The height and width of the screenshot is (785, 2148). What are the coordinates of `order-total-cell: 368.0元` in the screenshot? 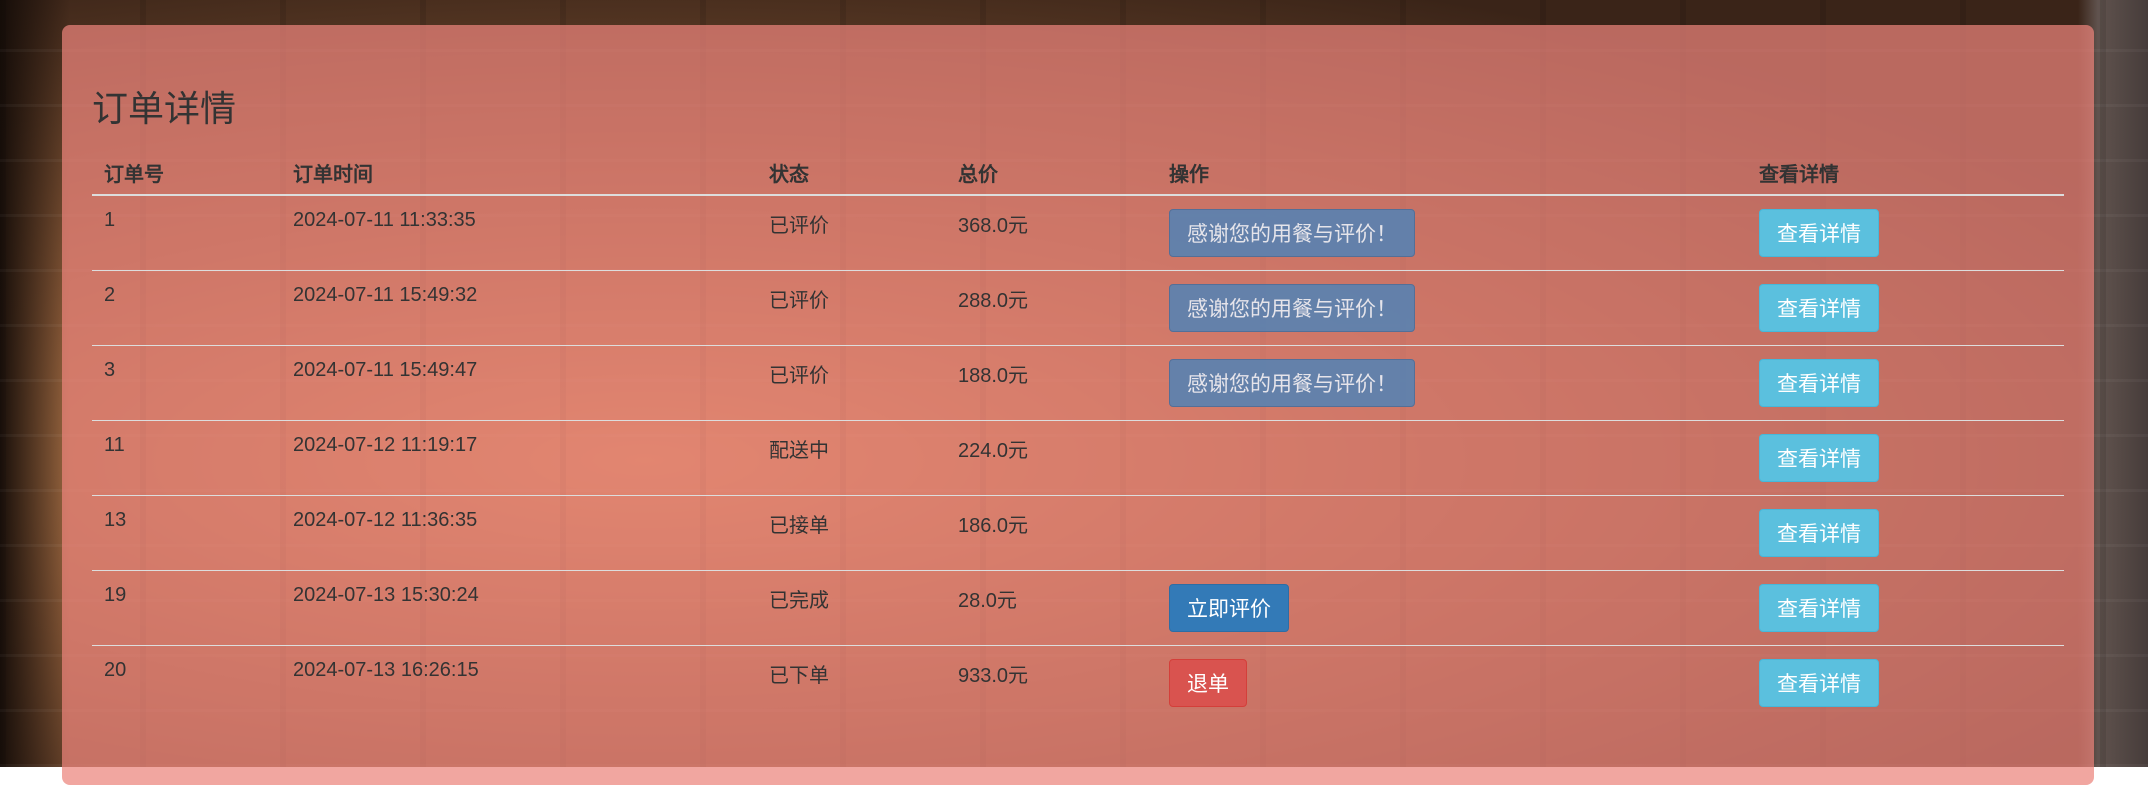 It's located at (1051, 233).